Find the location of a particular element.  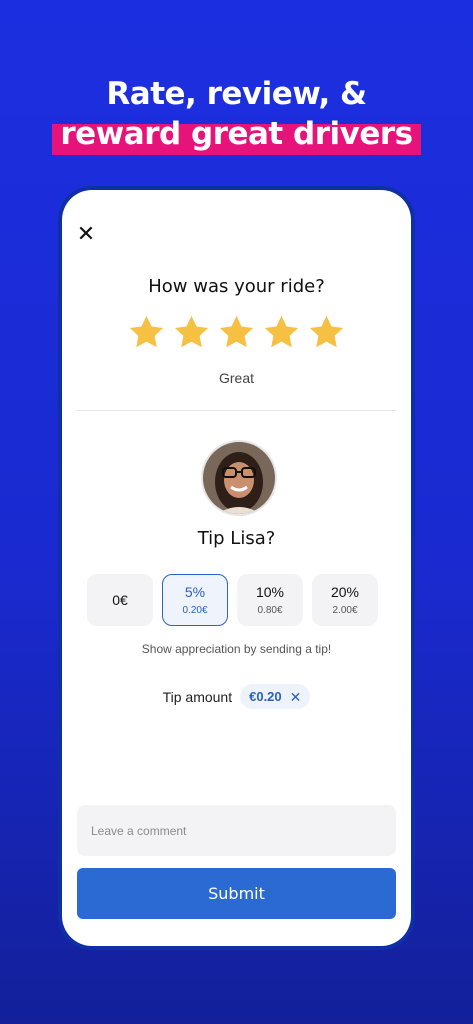

headline-line-2-text: reward great drivers is located at coordinates (236, 134).